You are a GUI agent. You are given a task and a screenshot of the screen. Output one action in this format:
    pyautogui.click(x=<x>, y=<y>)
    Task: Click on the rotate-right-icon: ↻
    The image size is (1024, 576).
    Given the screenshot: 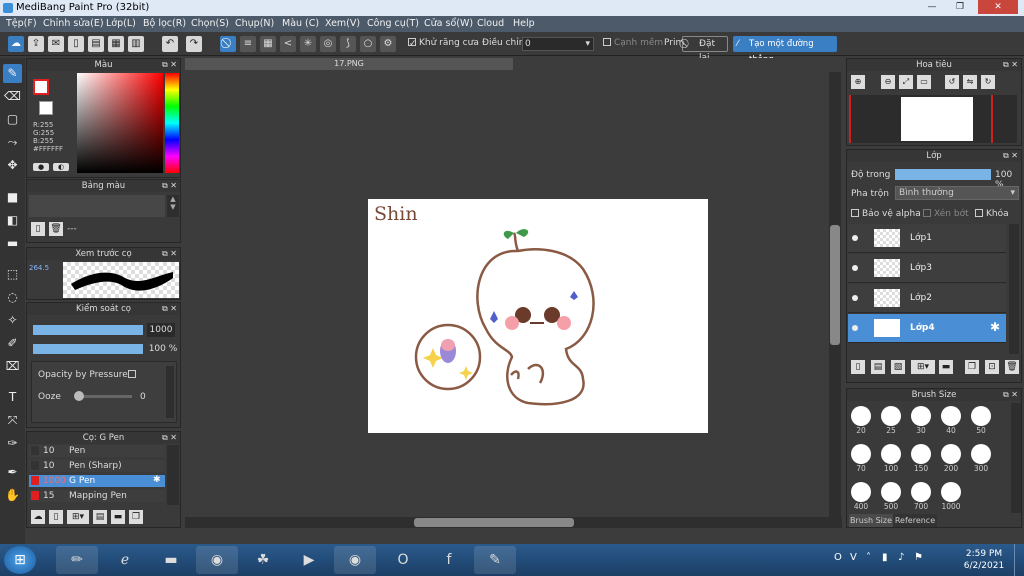 What is the action you would take?
    pyautogui.click(x=988, y=82)
    